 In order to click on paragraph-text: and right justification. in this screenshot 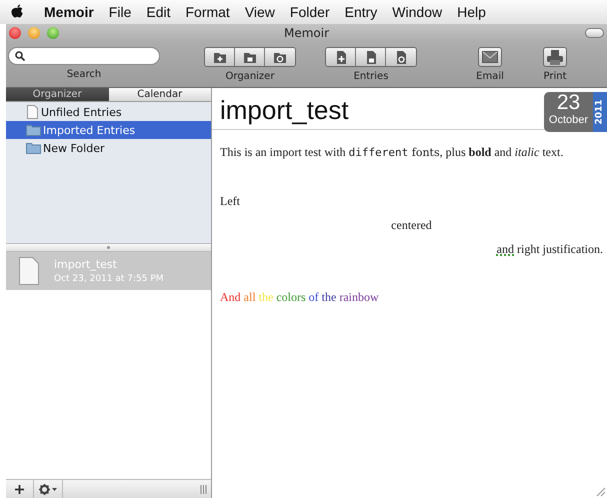, I will do `click(549, 249)`.